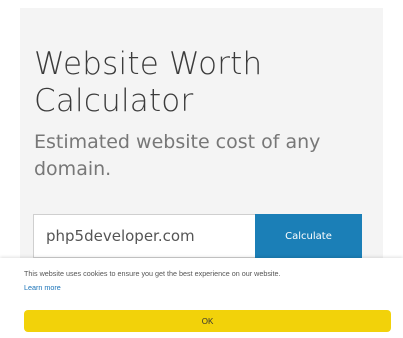 The image size is (403, 338). Describe the element at coordinates (42, 287) in the screenshot. I see `learn-more-link: Learn more` at that location.